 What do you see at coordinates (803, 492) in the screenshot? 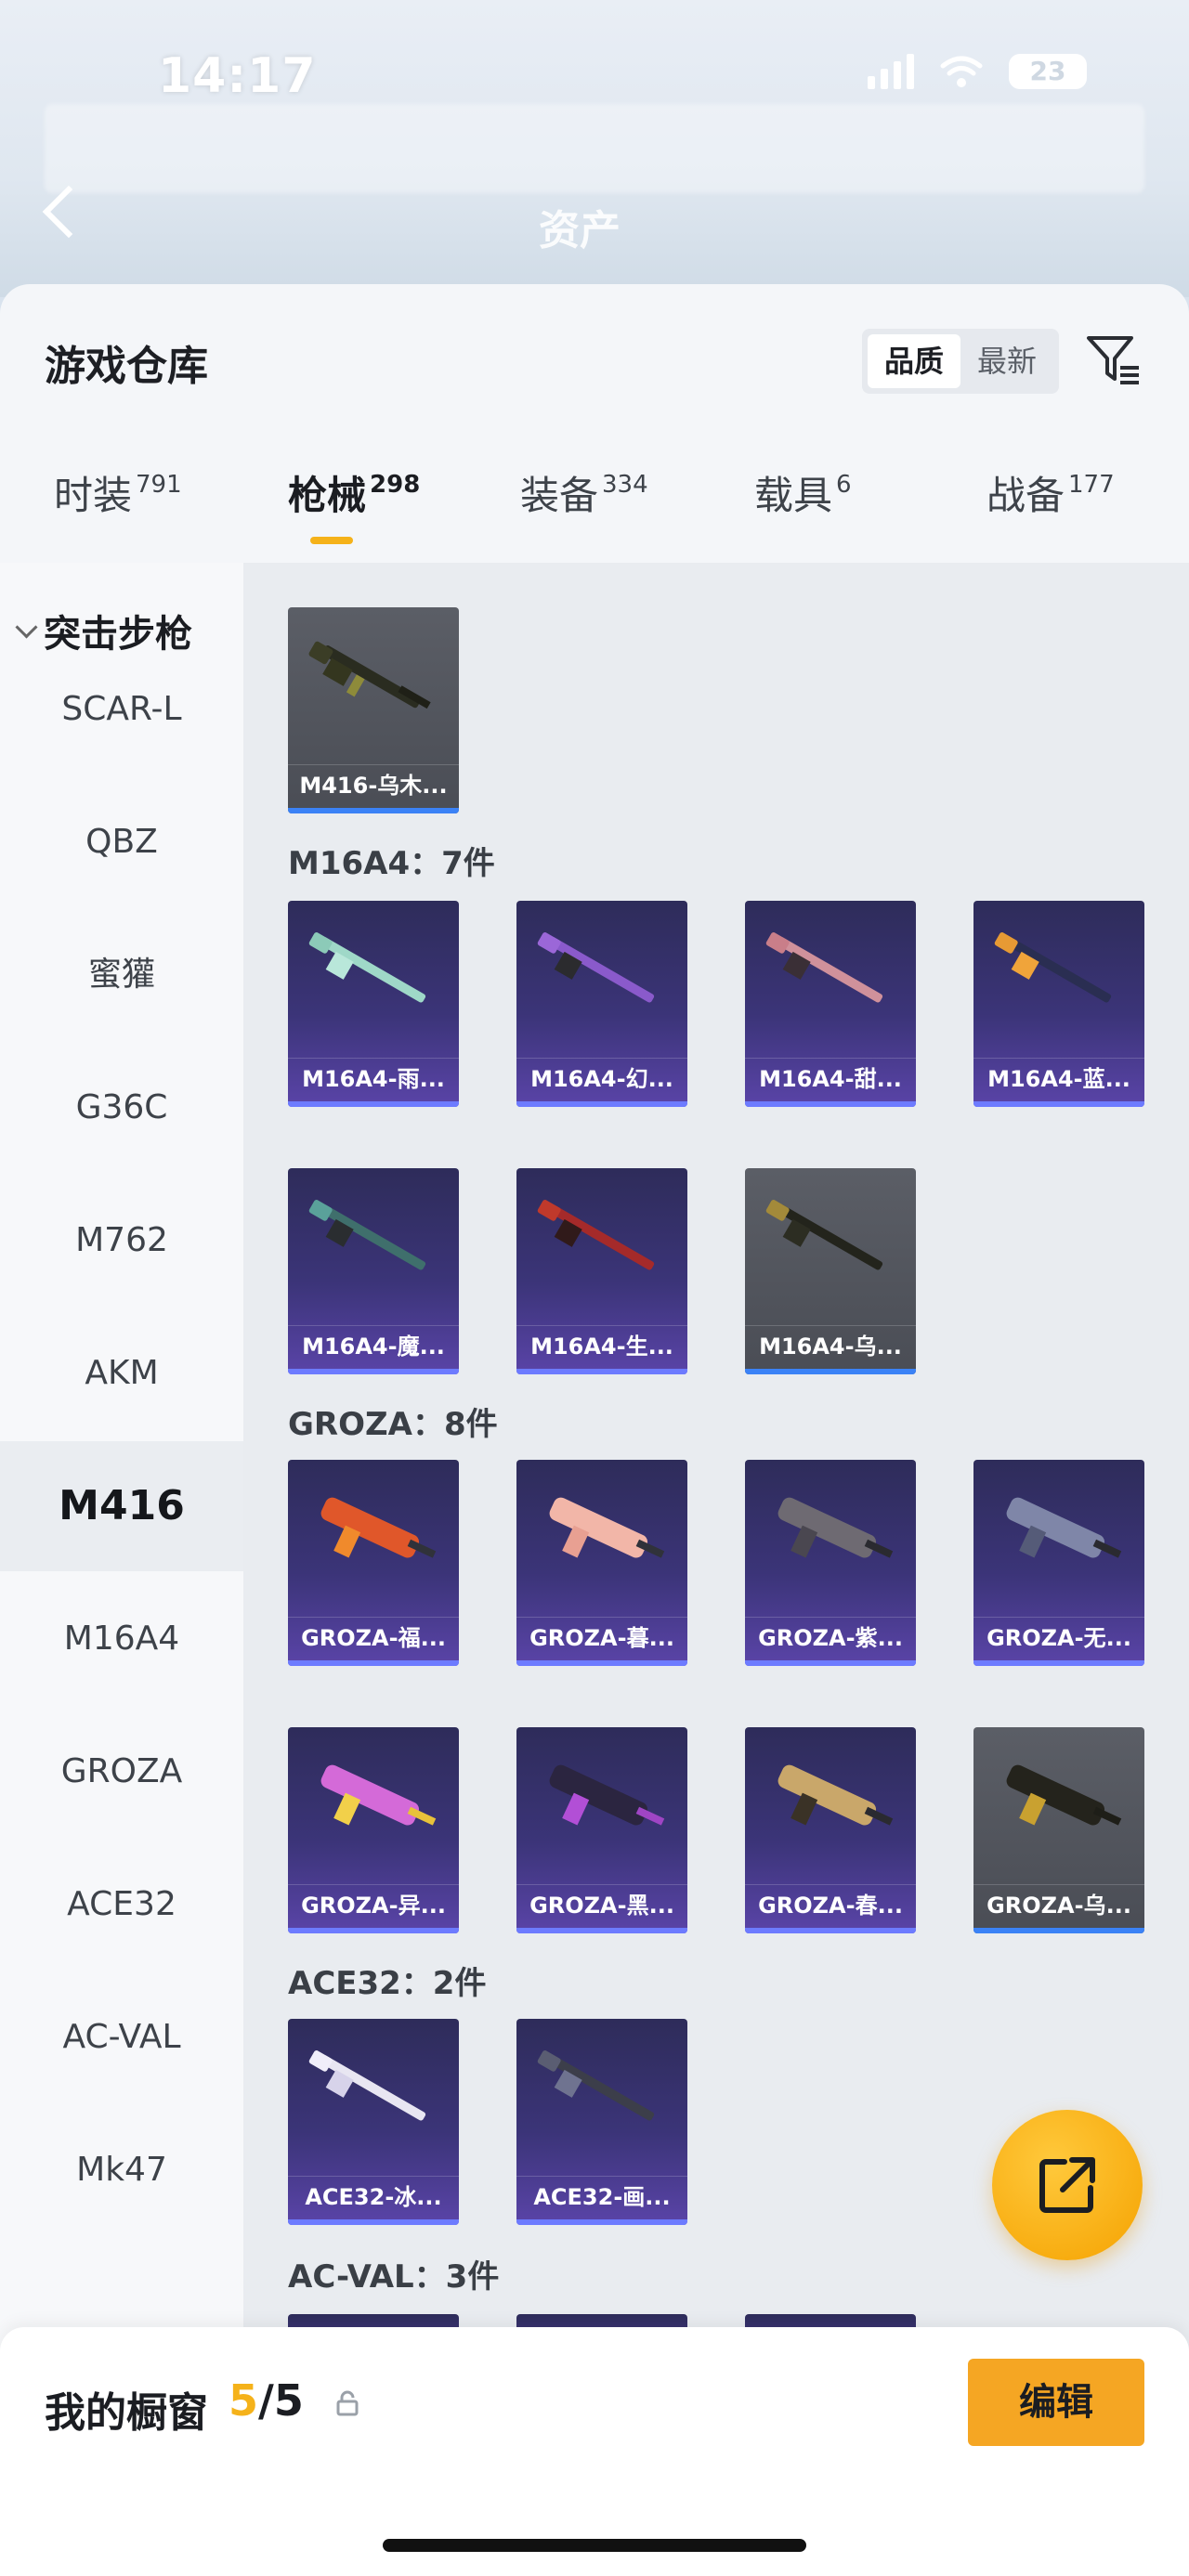
I see `tab-vehicles: 载具 6` at bounding box center [803, 492].